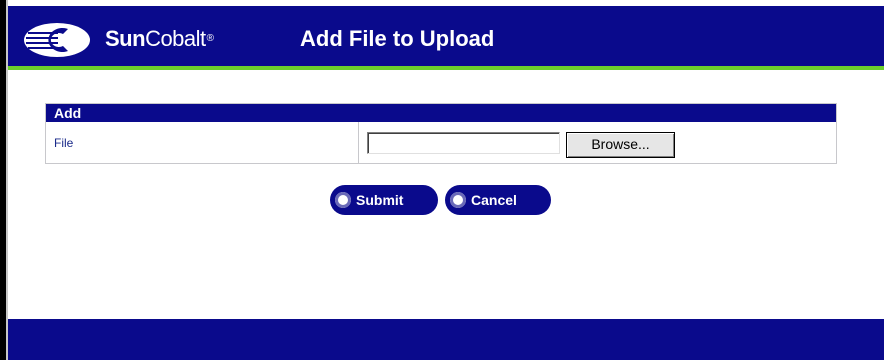 This screenshot has height=360, width=884. Describe the element at coordinates (175, 38) in the screenshot. I see `brand-name-regular: Cobalt` at that location.